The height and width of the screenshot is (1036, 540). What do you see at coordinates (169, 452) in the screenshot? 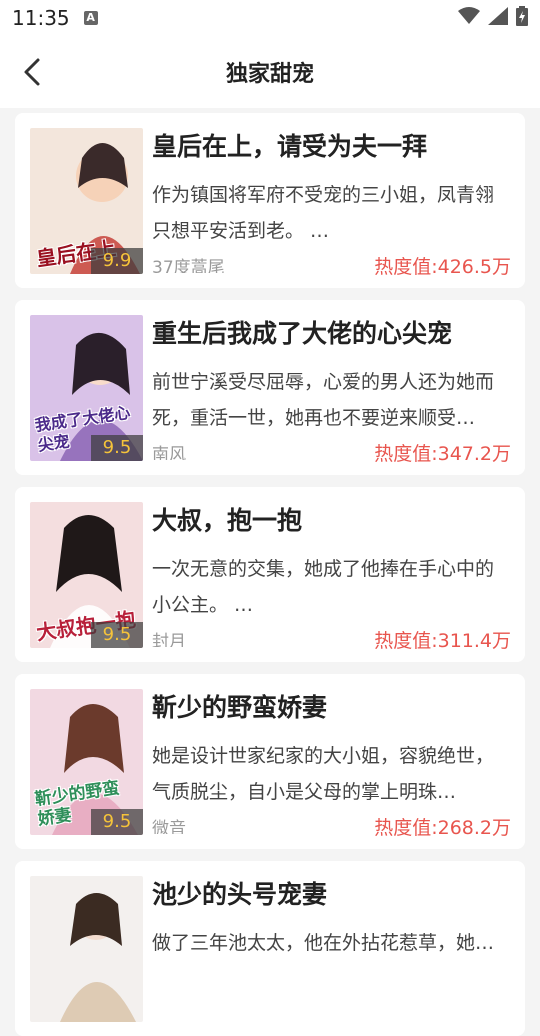
I see `book-author: 南风` at bounding box center [169, 452].